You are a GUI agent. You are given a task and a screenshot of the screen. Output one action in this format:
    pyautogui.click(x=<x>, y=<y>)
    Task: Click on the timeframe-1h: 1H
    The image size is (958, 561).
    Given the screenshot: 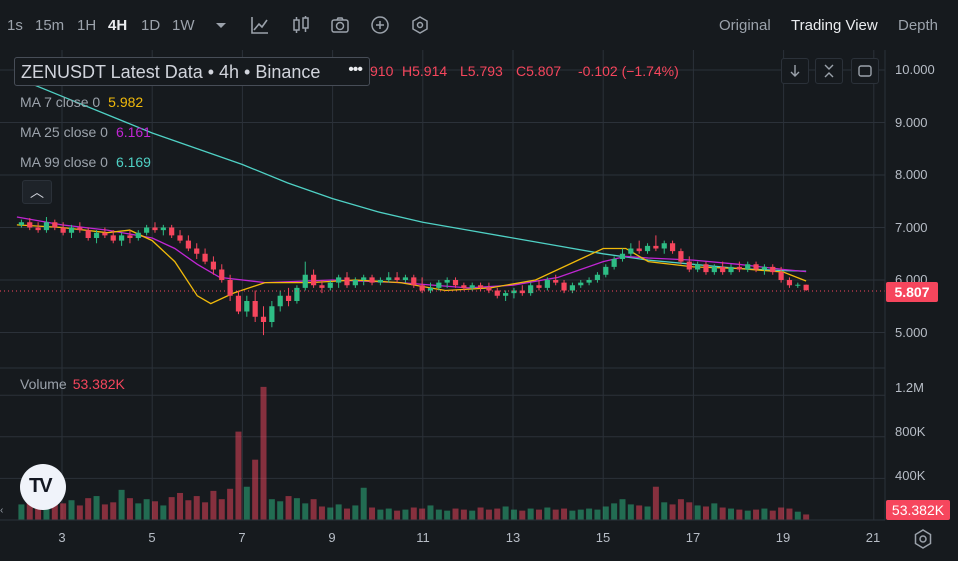 What is the action you would take?
    pyautogui.click(x=86, y=25)
    